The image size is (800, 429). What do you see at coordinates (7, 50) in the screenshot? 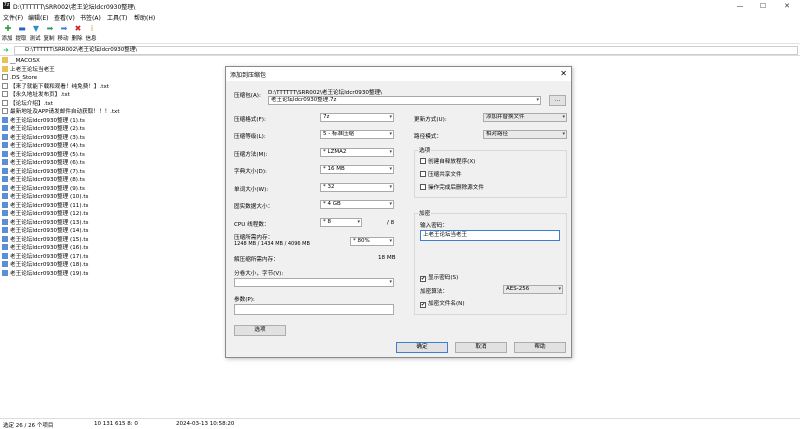
I see `up-folder-icon: ➜` at bounding box center [7, 50].